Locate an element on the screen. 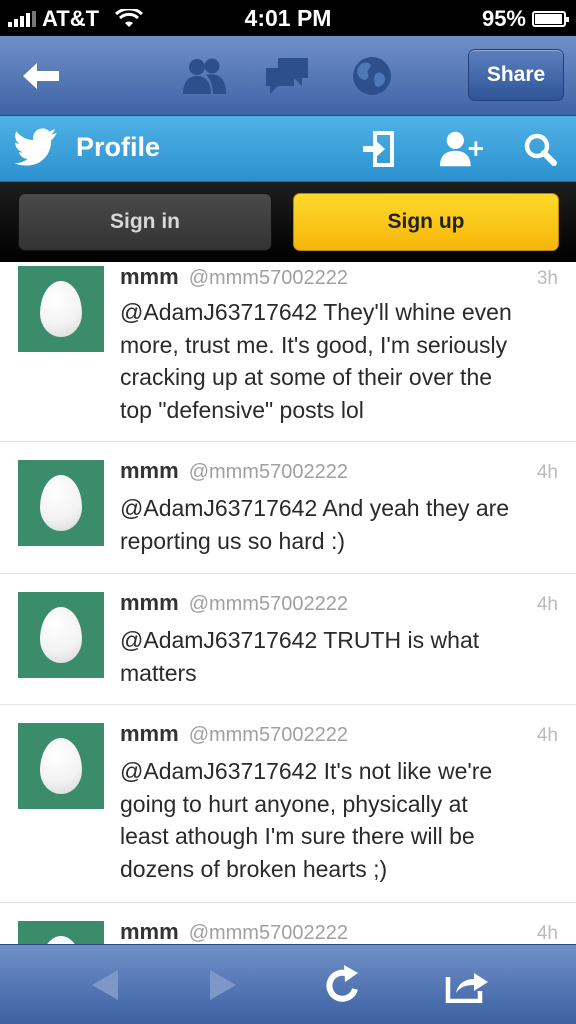 The width and height of the screenshot is (576, 1024). top-navigation-bar: Share is located at coordinates (288, 76).